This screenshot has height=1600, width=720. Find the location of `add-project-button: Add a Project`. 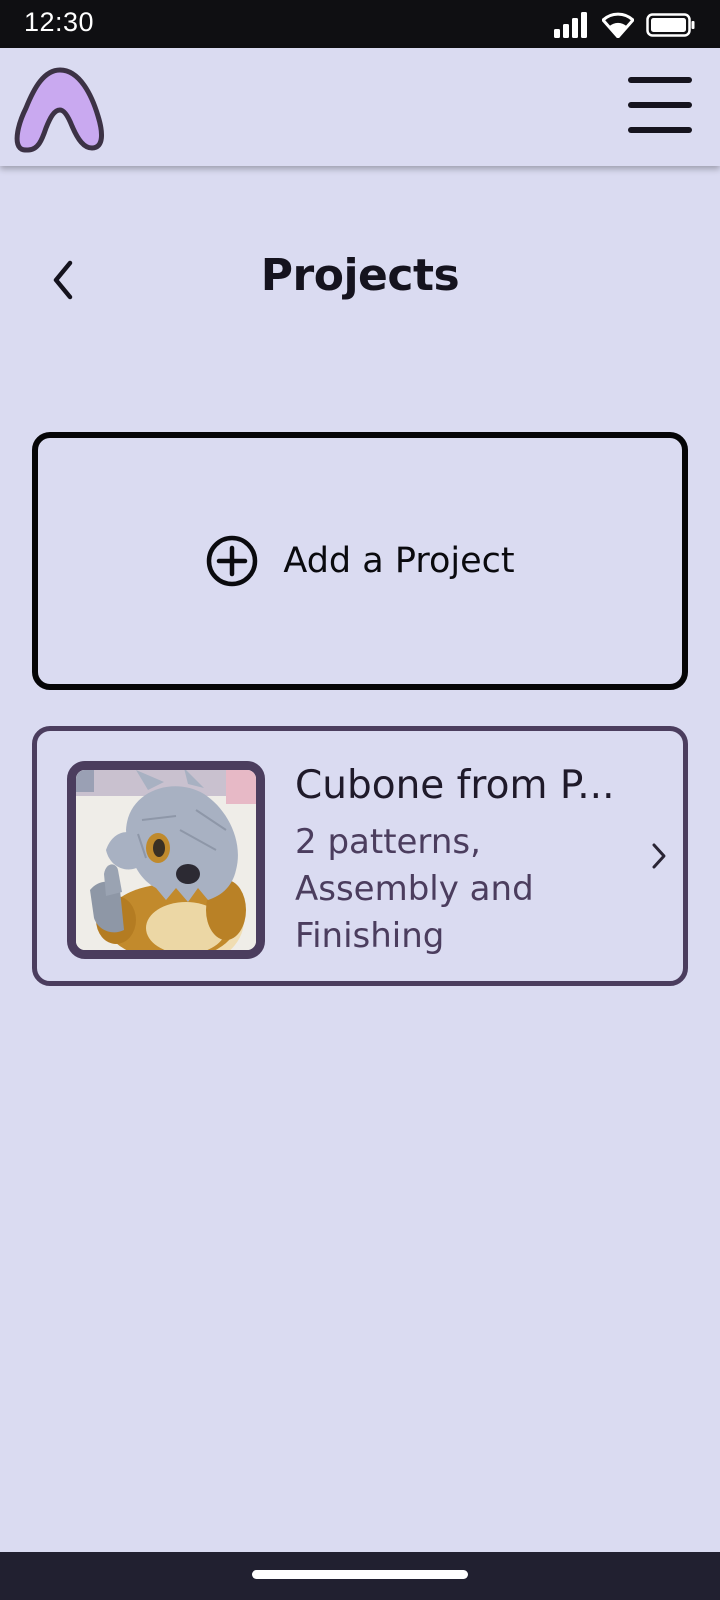

add-project-button: Add a Project is located at coordinates (360, 561).